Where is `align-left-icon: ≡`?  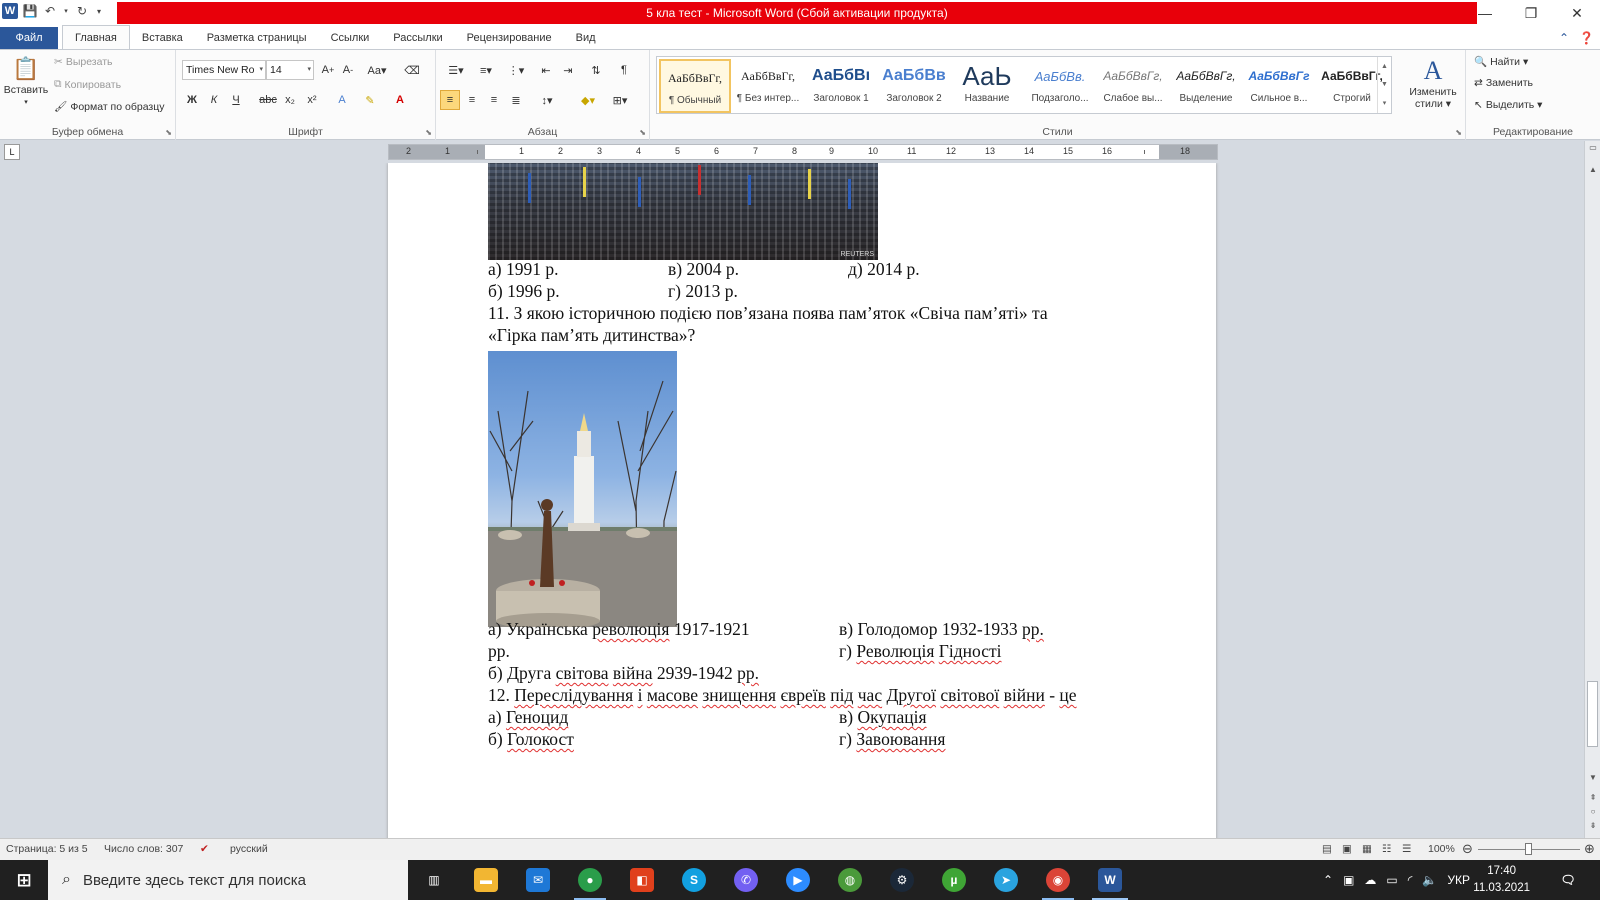
align-left-icon: ≡ is located at coordinates (450, 100).